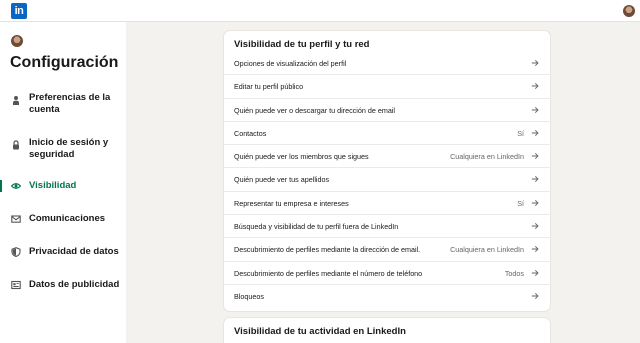  What do you see at coordinates (387, 87) in the screenshot?
I see `settings-row: Editar tu perfil público` at bounding box center [387, 87].